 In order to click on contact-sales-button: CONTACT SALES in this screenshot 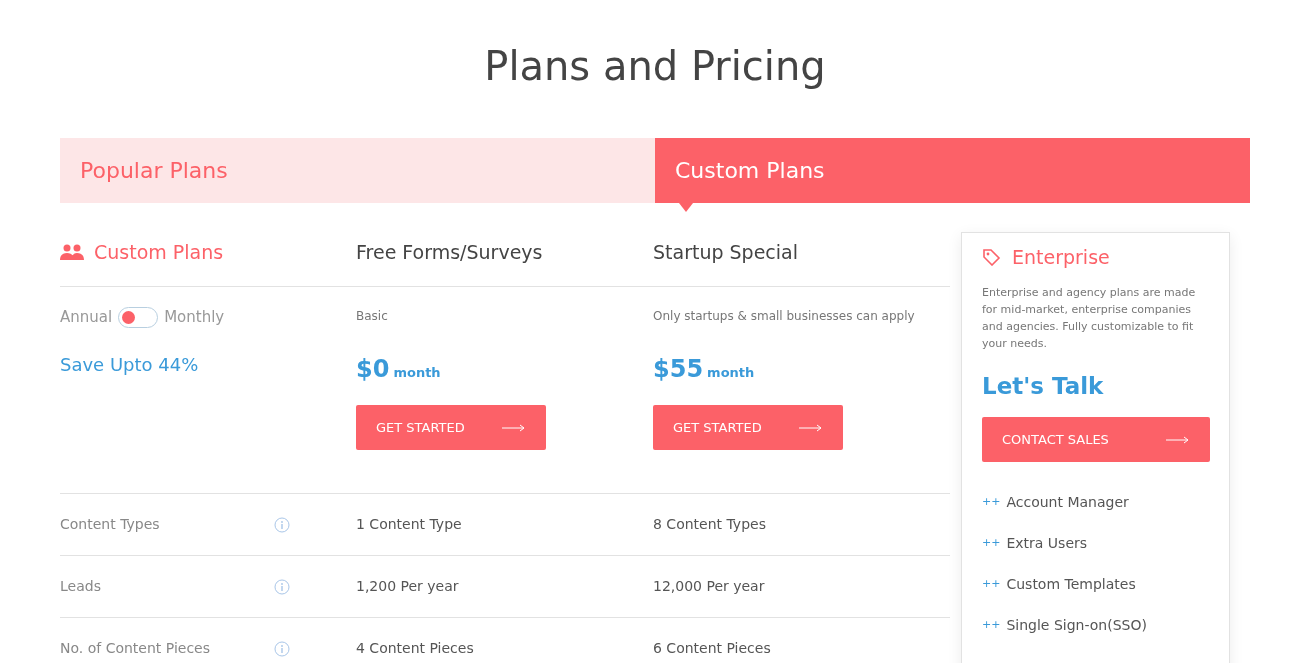, I will do `click(1096, 439)`.